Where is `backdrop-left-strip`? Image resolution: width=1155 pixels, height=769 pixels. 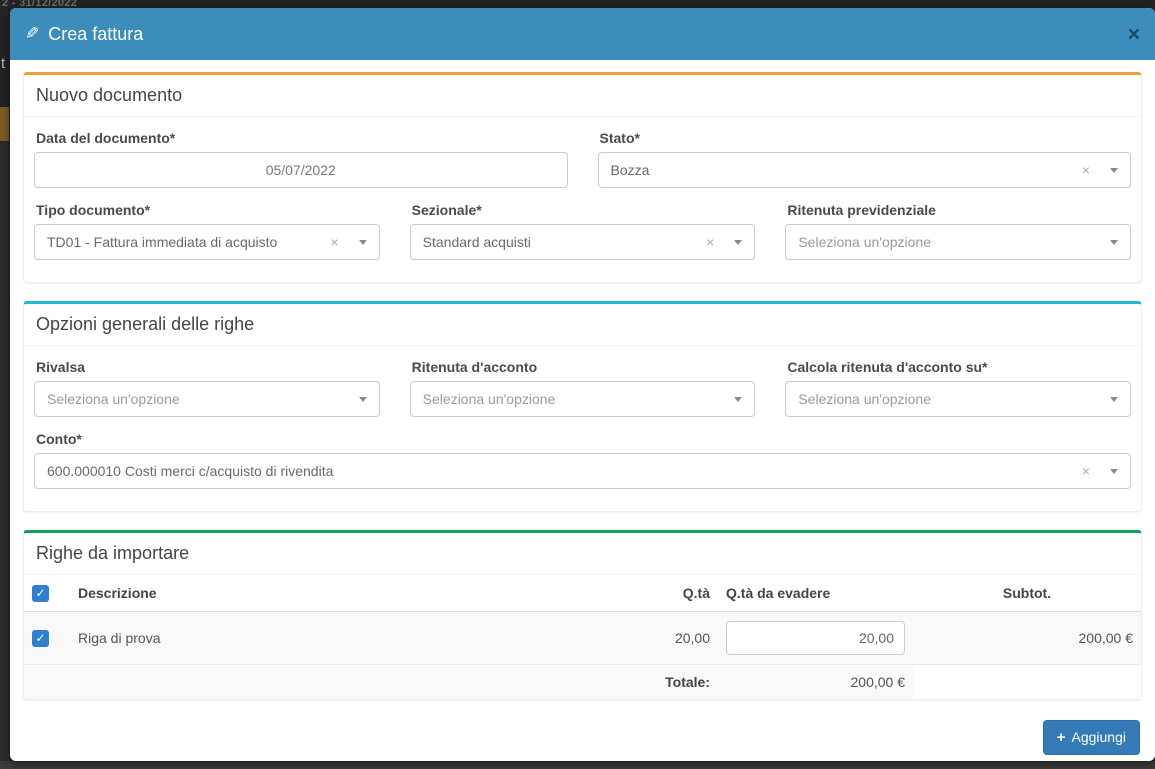
backdrop-left-strip is located at coordinates (5, 455).